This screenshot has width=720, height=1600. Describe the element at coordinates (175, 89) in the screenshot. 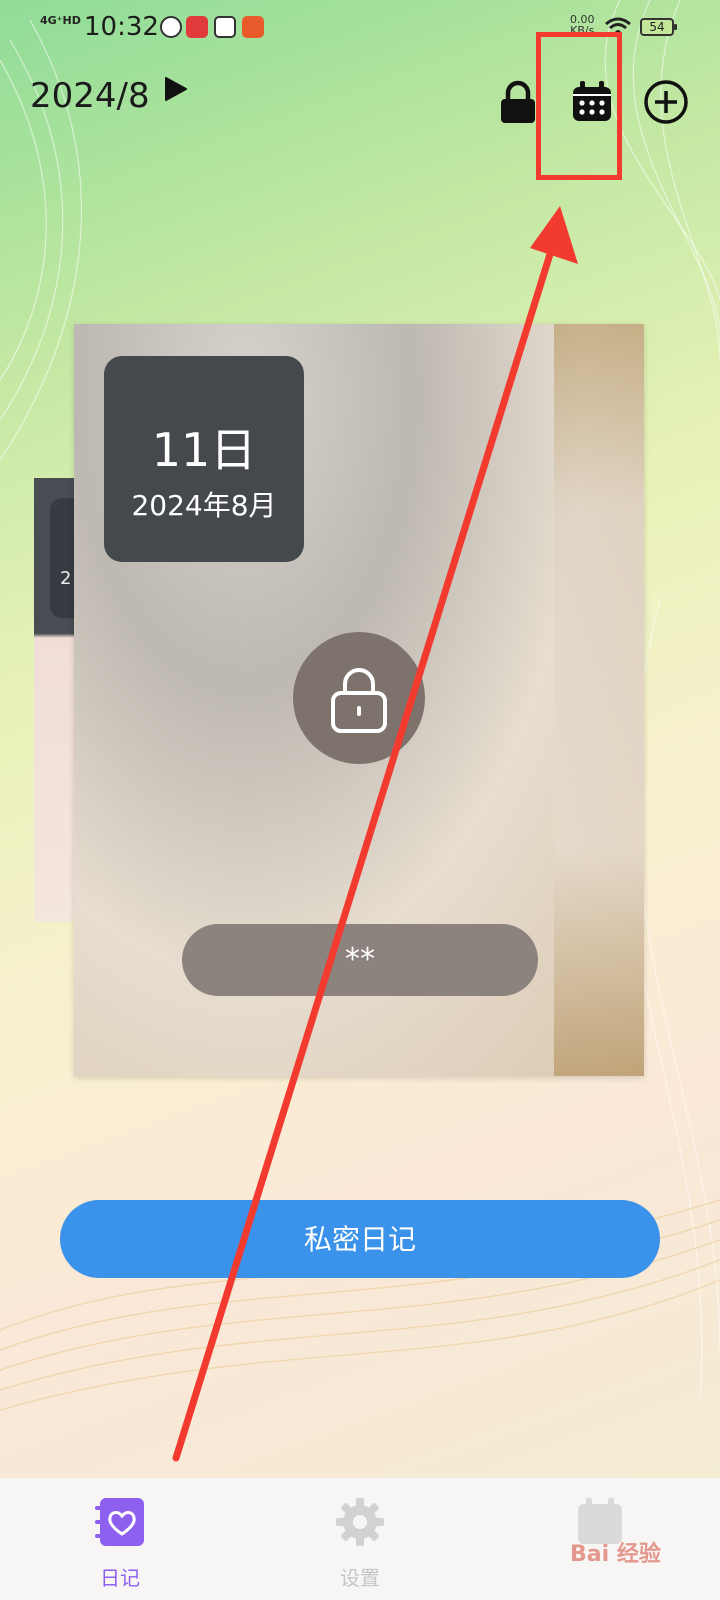

I see `play-icon` at that location.